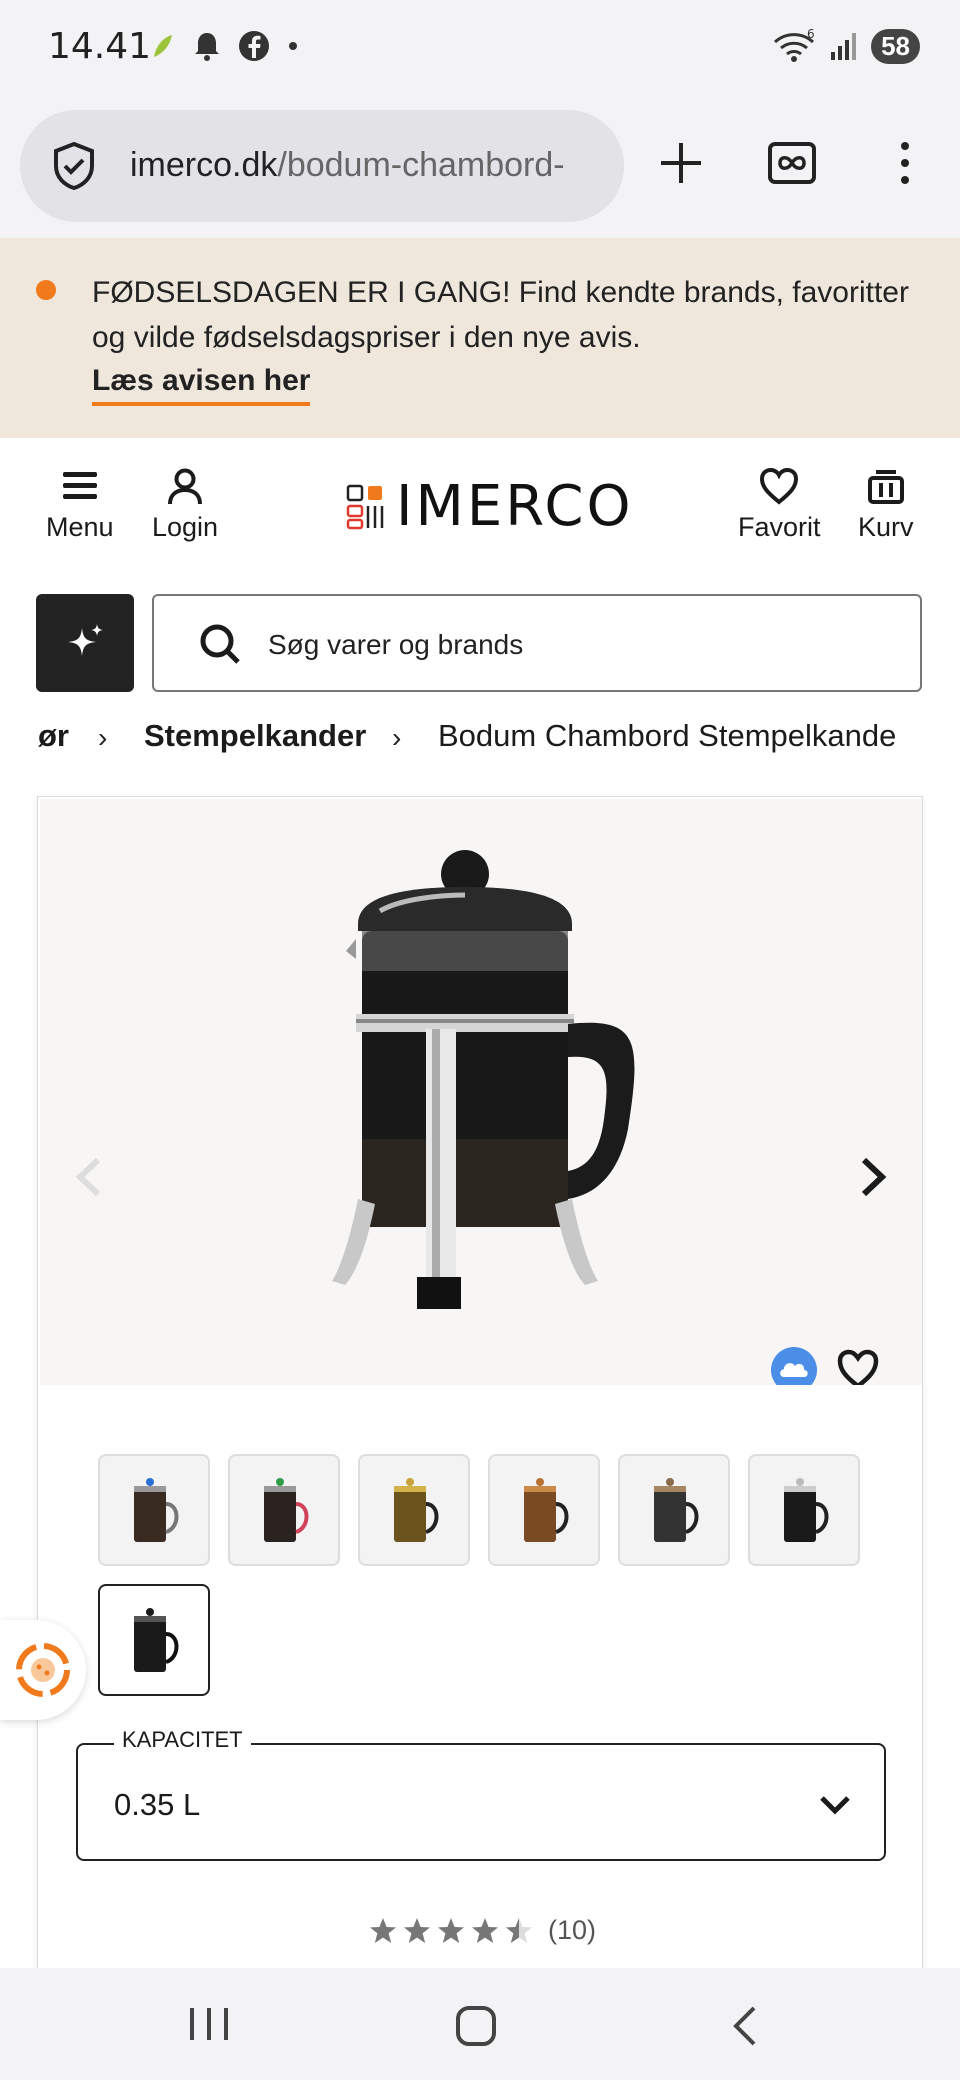  I want to click on url-host: imerco.dk, so click(204, 165).